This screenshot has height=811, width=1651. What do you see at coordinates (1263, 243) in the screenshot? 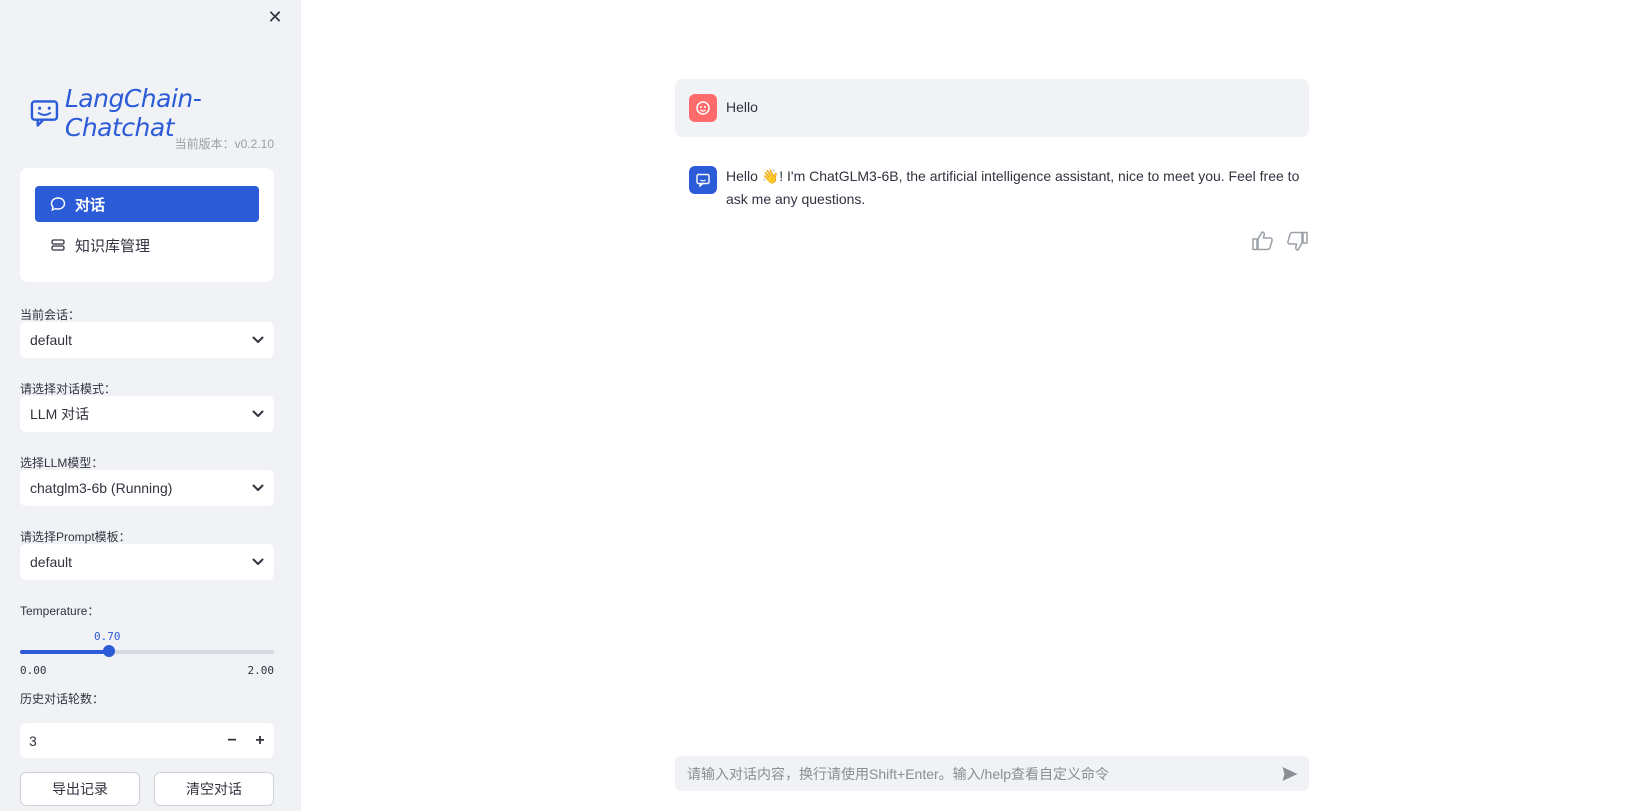
I see `thumbs-up-icon` at bounding box center [1263, 243].